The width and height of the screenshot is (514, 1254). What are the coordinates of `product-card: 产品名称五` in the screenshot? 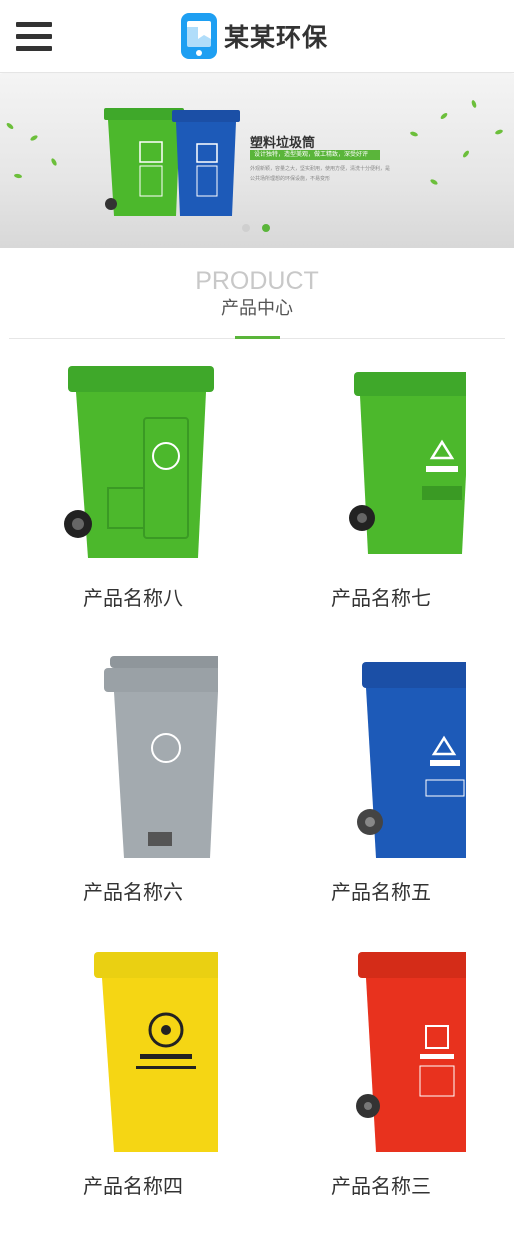 It's located at (381, 778).